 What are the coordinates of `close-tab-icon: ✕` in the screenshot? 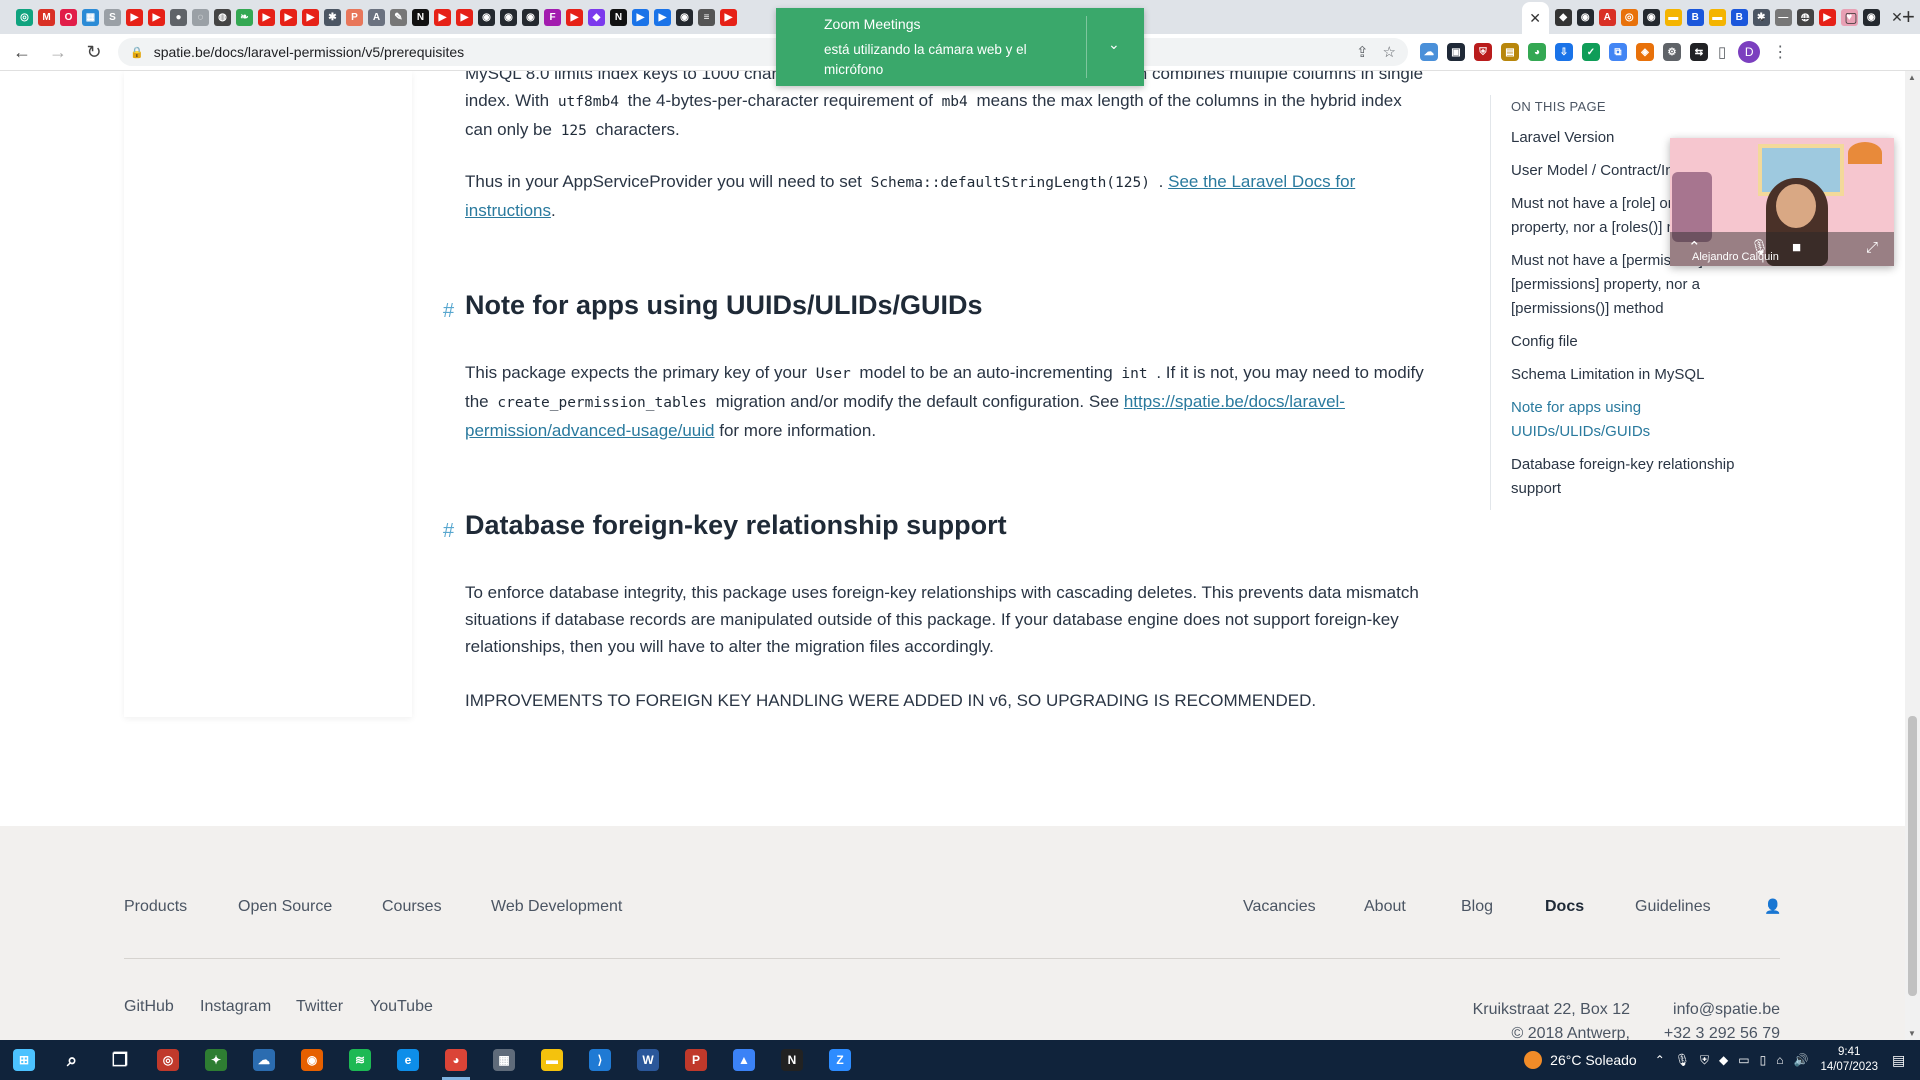 It's located at (1535, 18).